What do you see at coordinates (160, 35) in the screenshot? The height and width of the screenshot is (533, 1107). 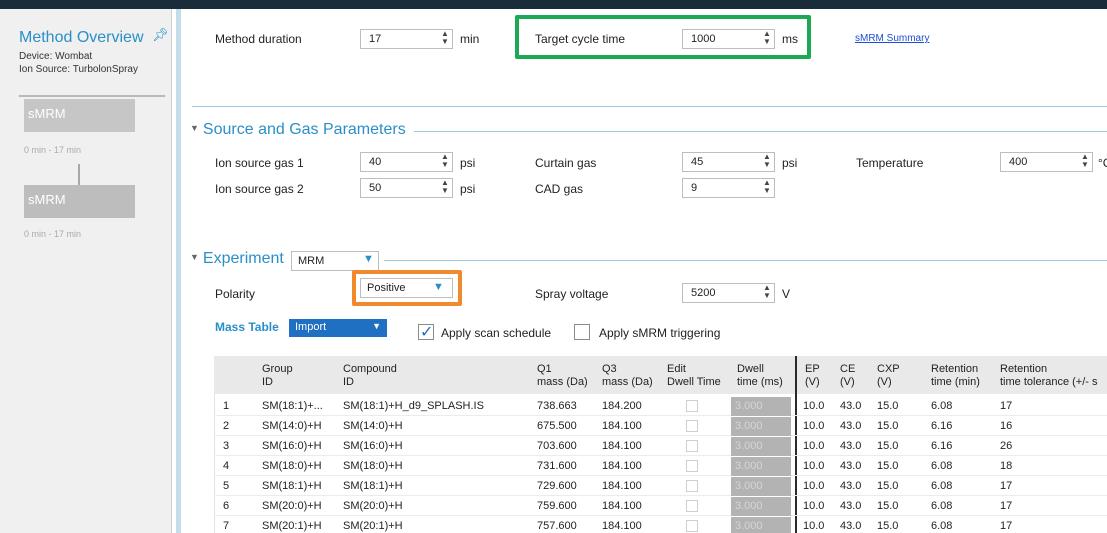 I see `pin-icon: 📌︎` at bounding box center [160, 35].